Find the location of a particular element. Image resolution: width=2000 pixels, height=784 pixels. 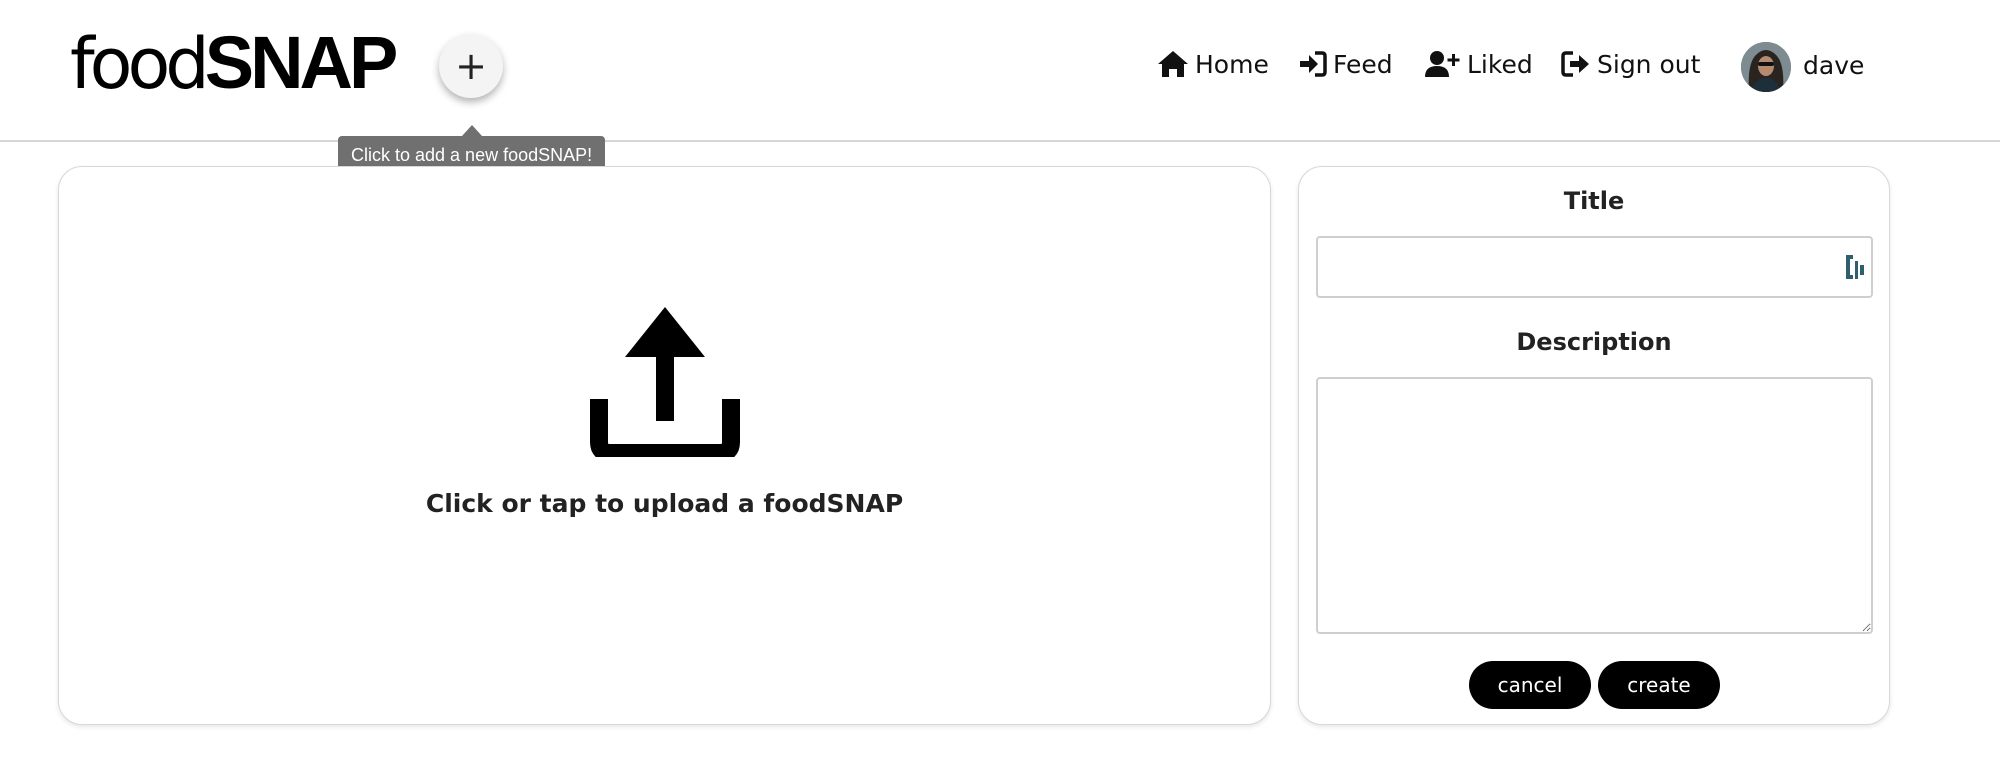

add-foodsnap-button: + is located at coordinates (471, 66).